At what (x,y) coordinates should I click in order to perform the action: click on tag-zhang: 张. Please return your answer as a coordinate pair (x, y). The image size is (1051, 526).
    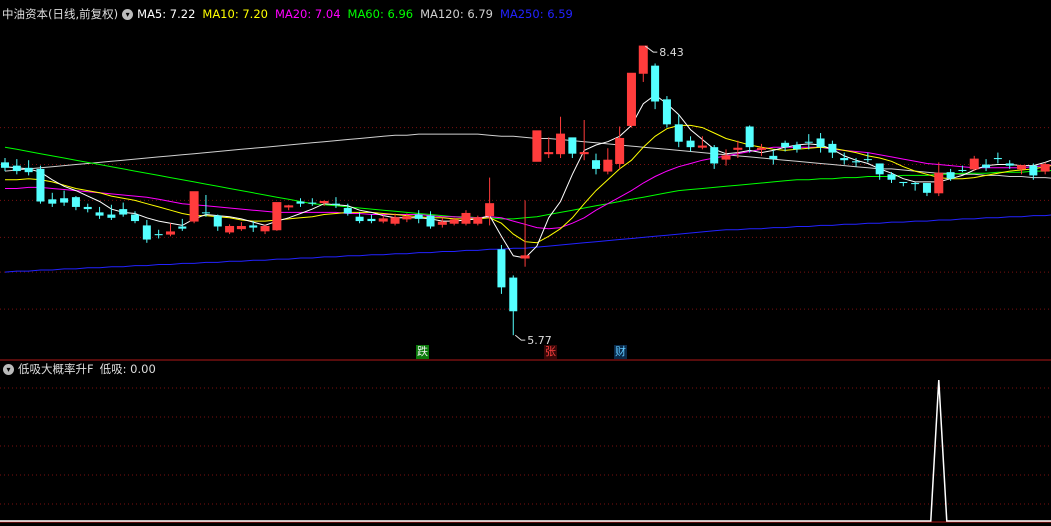
    Looking at the image, I should click on (550, 352).